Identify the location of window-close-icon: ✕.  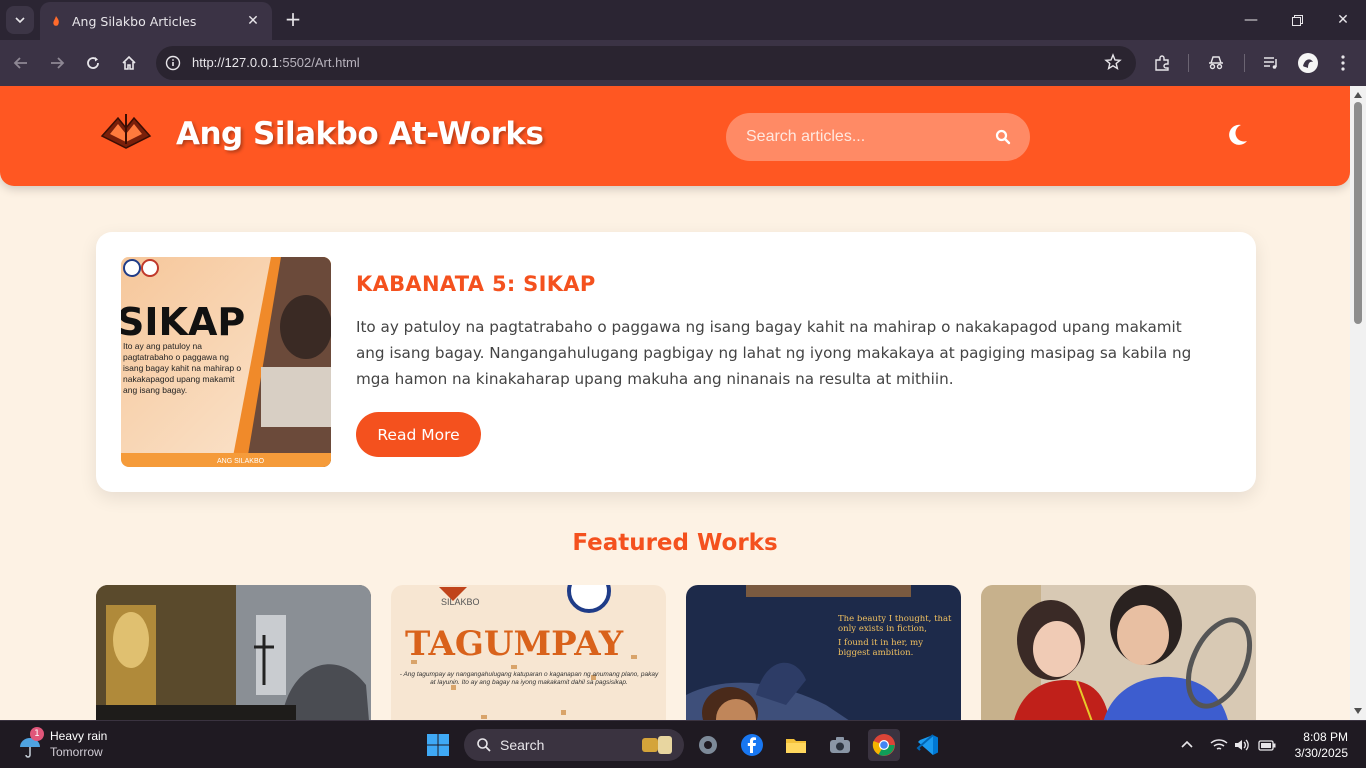
(1343, 20).